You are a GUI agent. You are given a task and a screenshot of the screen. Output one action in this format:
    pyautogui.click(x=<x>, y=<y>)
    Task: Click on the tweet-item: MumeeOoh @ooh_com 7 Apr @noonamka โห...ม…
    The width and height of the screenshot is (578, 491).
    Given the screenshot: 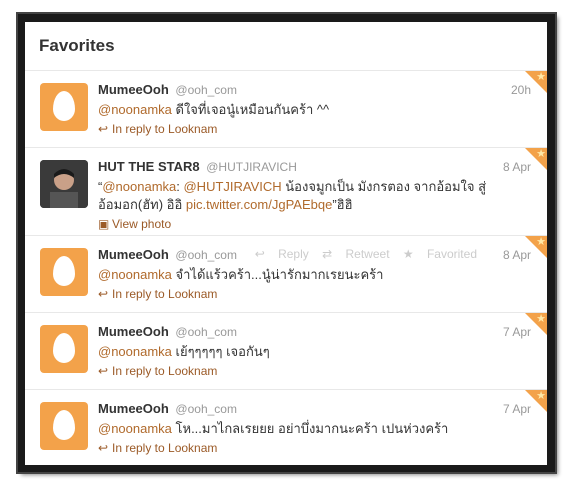 What is the action you would take?
    pyautogui.click(x=286, y=427)
    